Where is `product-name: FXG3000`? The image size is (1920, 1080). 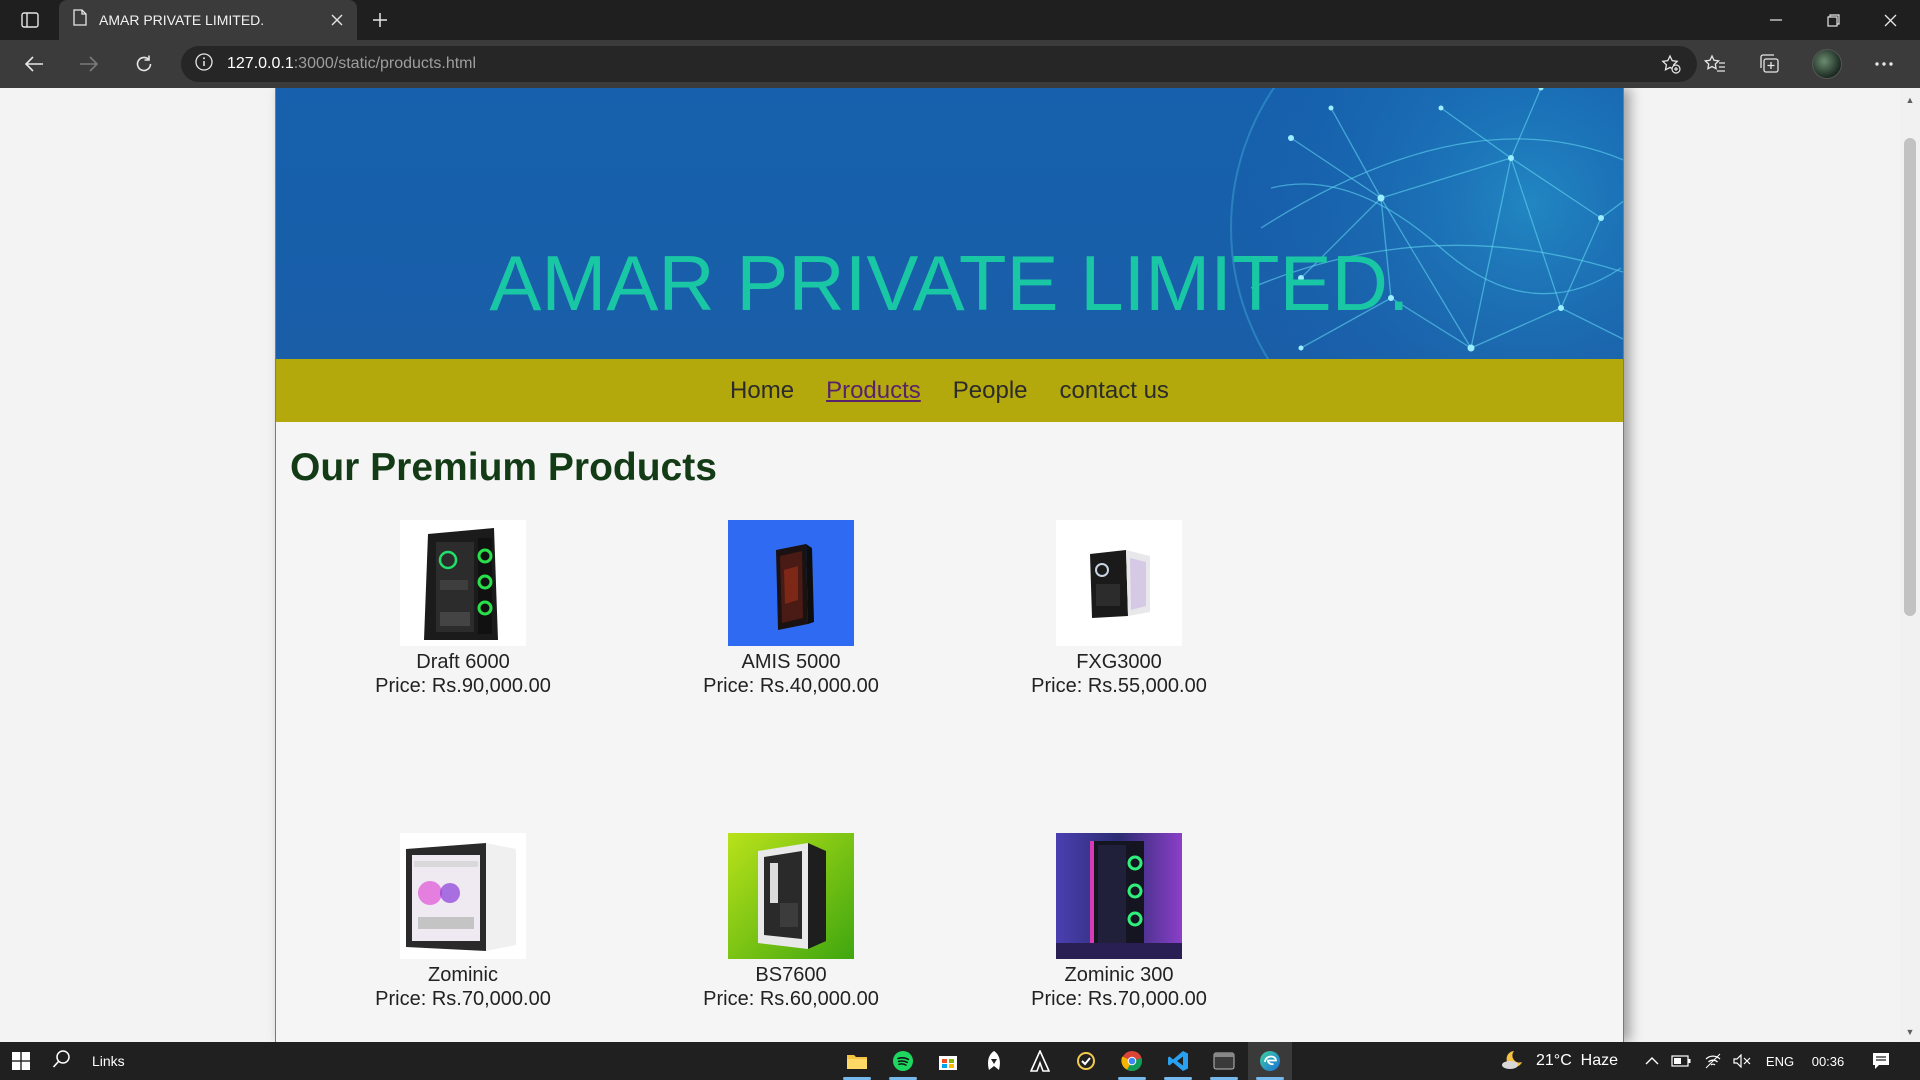 product-name: FXG3000 is located at coordinates (1119, 662).